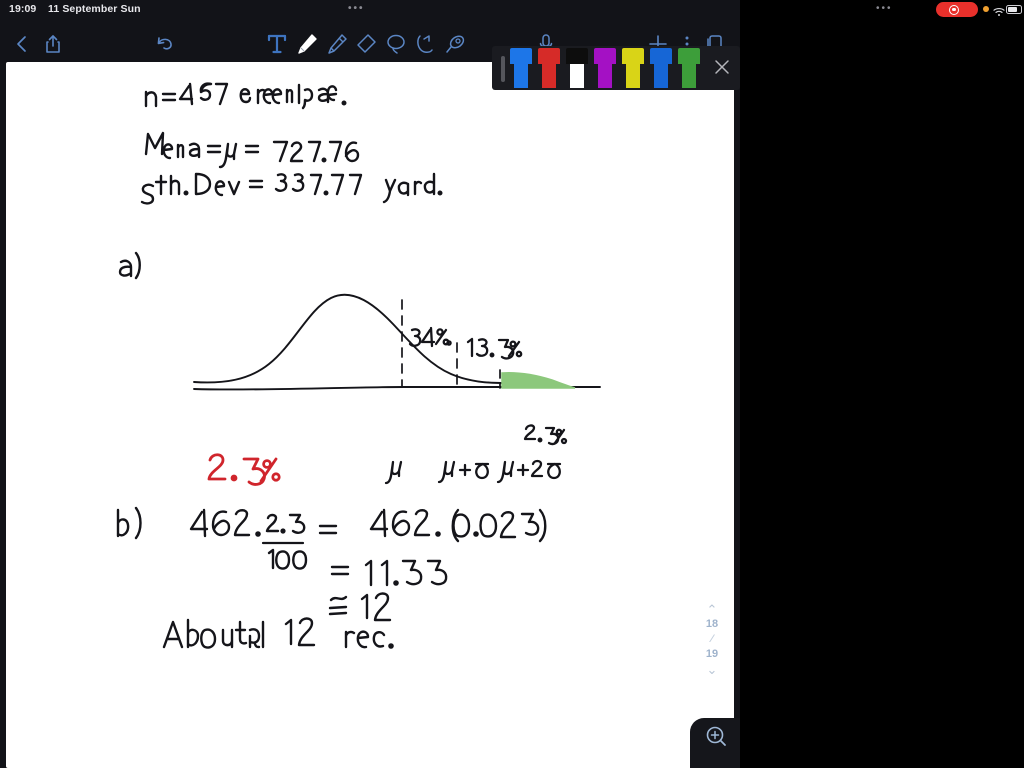  Describe the element at coordinates (712, 654) in the screenshot. I see `page-total: 19` at that location.